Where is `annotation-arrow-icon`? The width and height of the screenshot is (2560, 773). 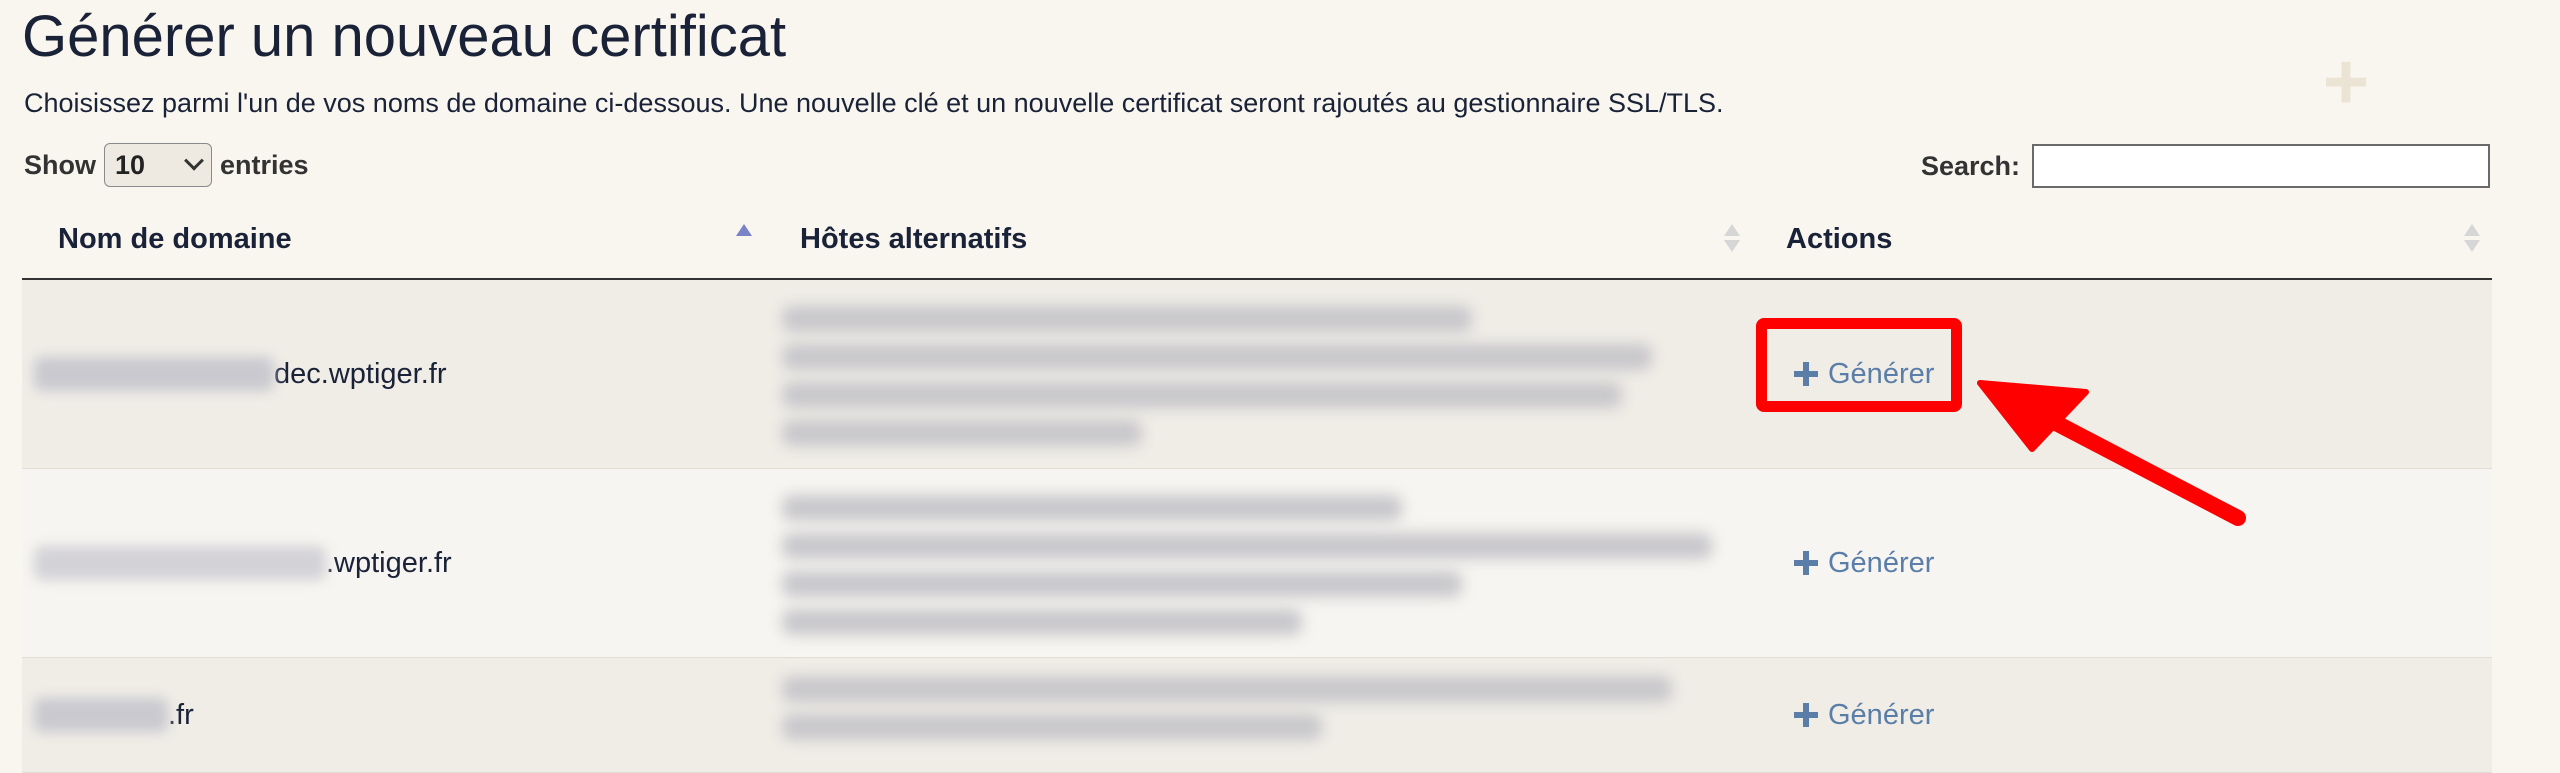
annotation-arrow-icon is located at coordinates (2111, 453).